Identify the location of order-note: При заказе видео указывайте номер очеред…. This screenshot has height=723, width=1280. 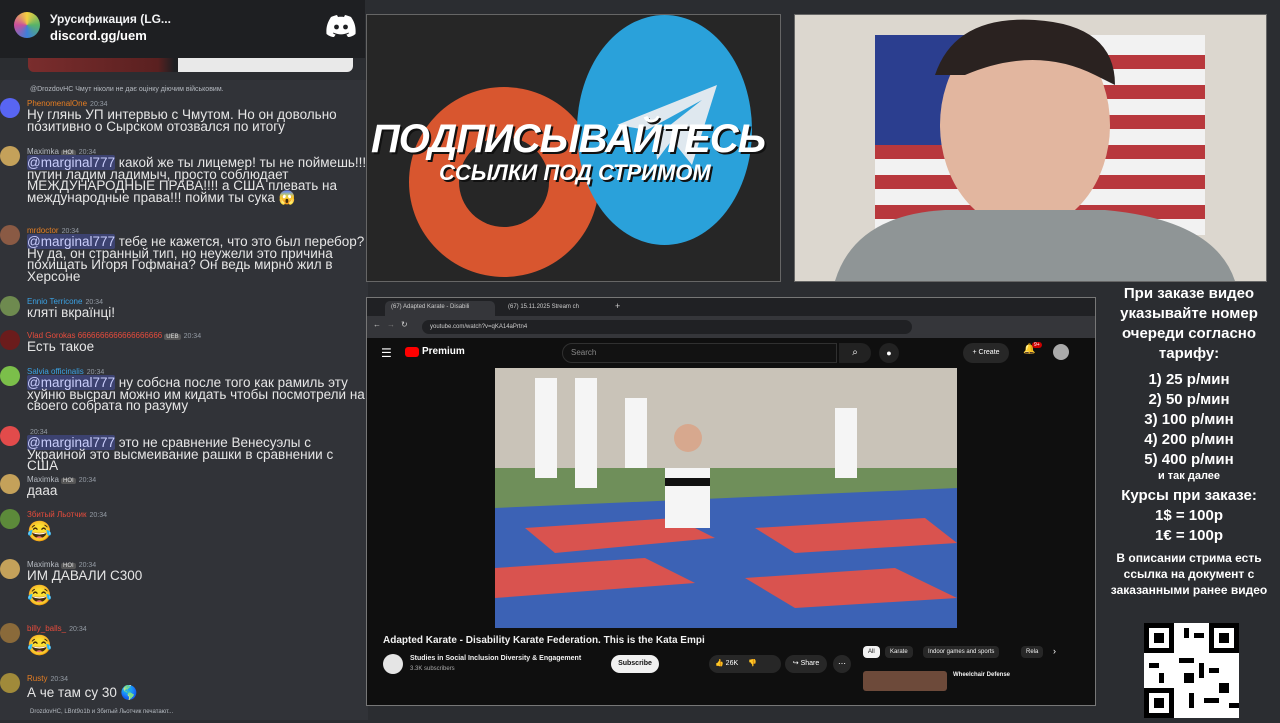
(1189, 323).